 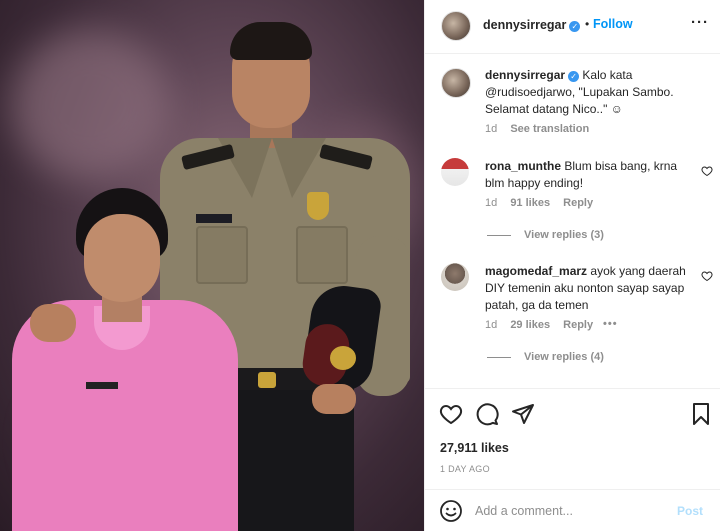 I want to click on comment-icon, so click(x=487, y=414).